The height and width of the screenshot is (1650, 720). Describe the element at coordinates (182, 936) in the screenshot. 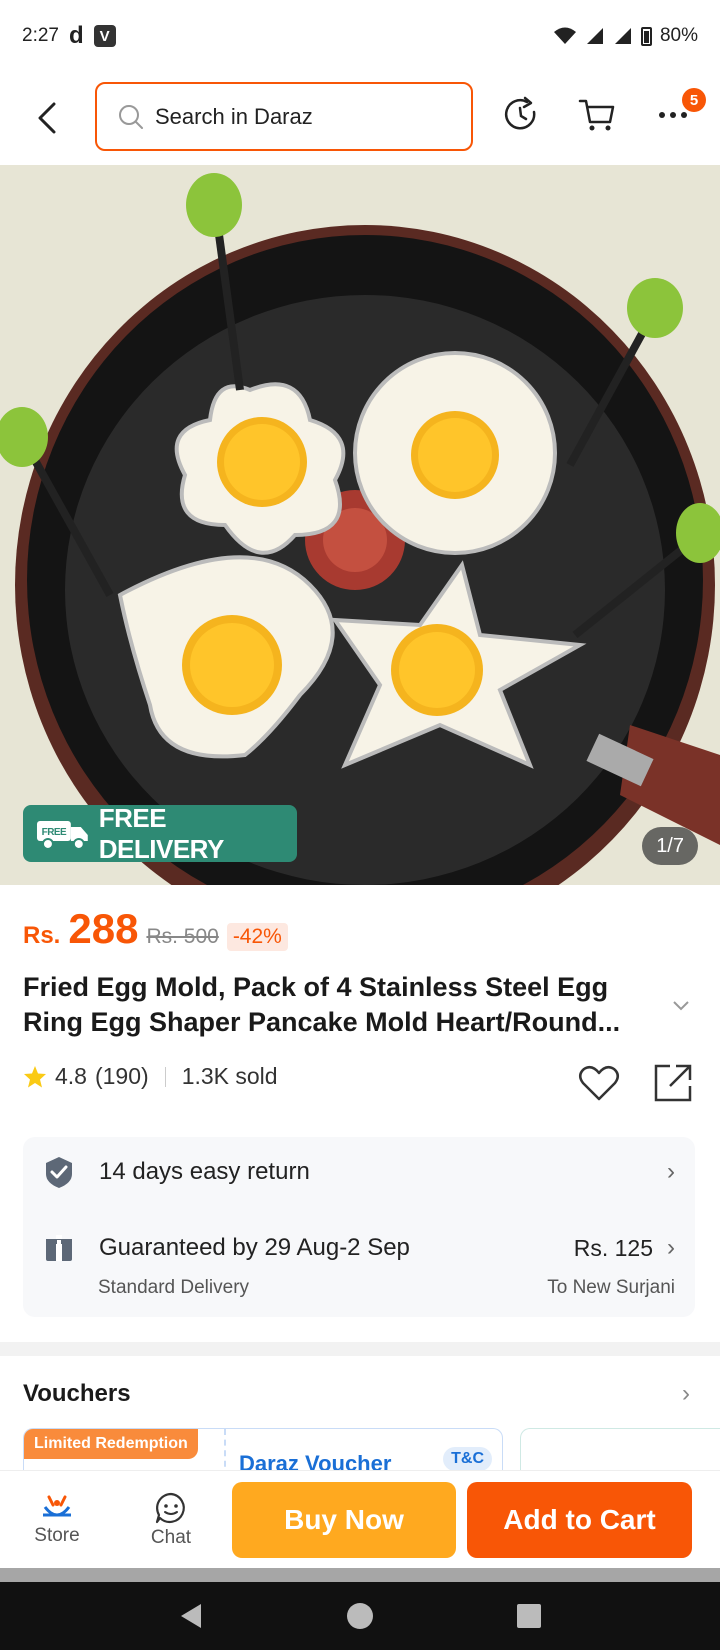

I see `original-price: Rs. 500` at that location.